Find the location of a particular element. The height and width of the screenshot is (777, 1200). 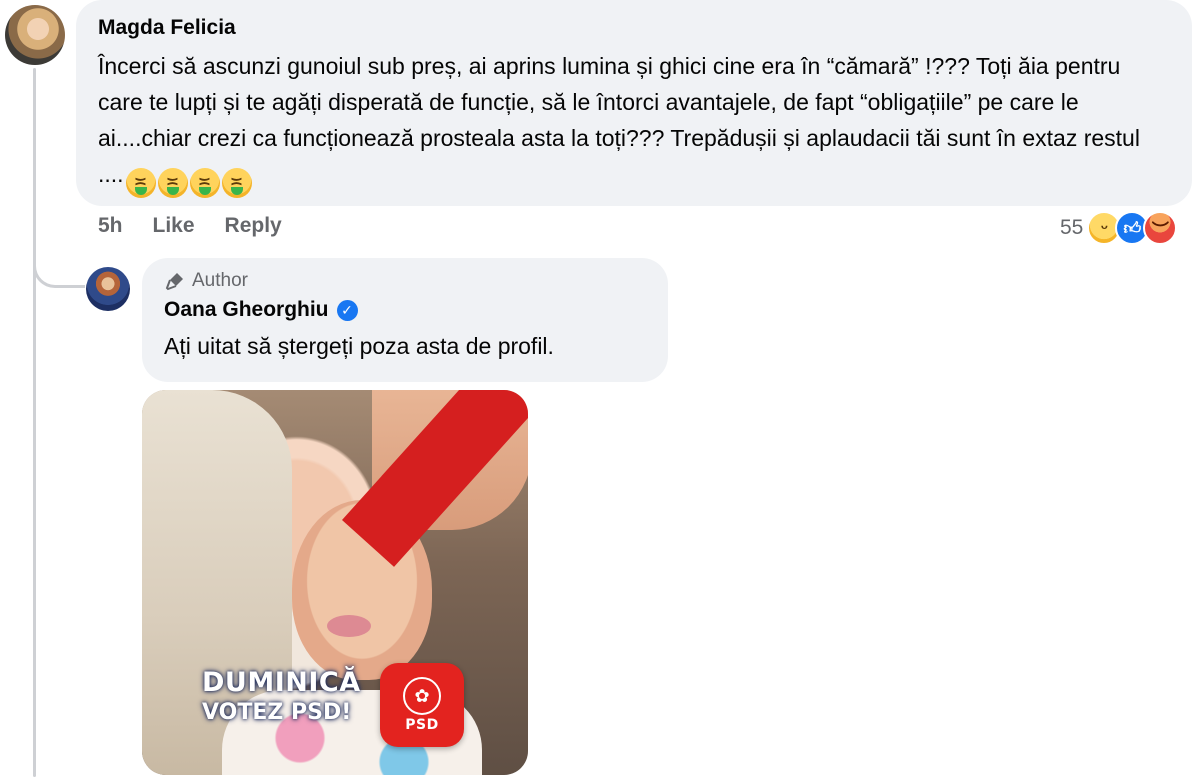

thread-line is located at coordinates (34, 422).